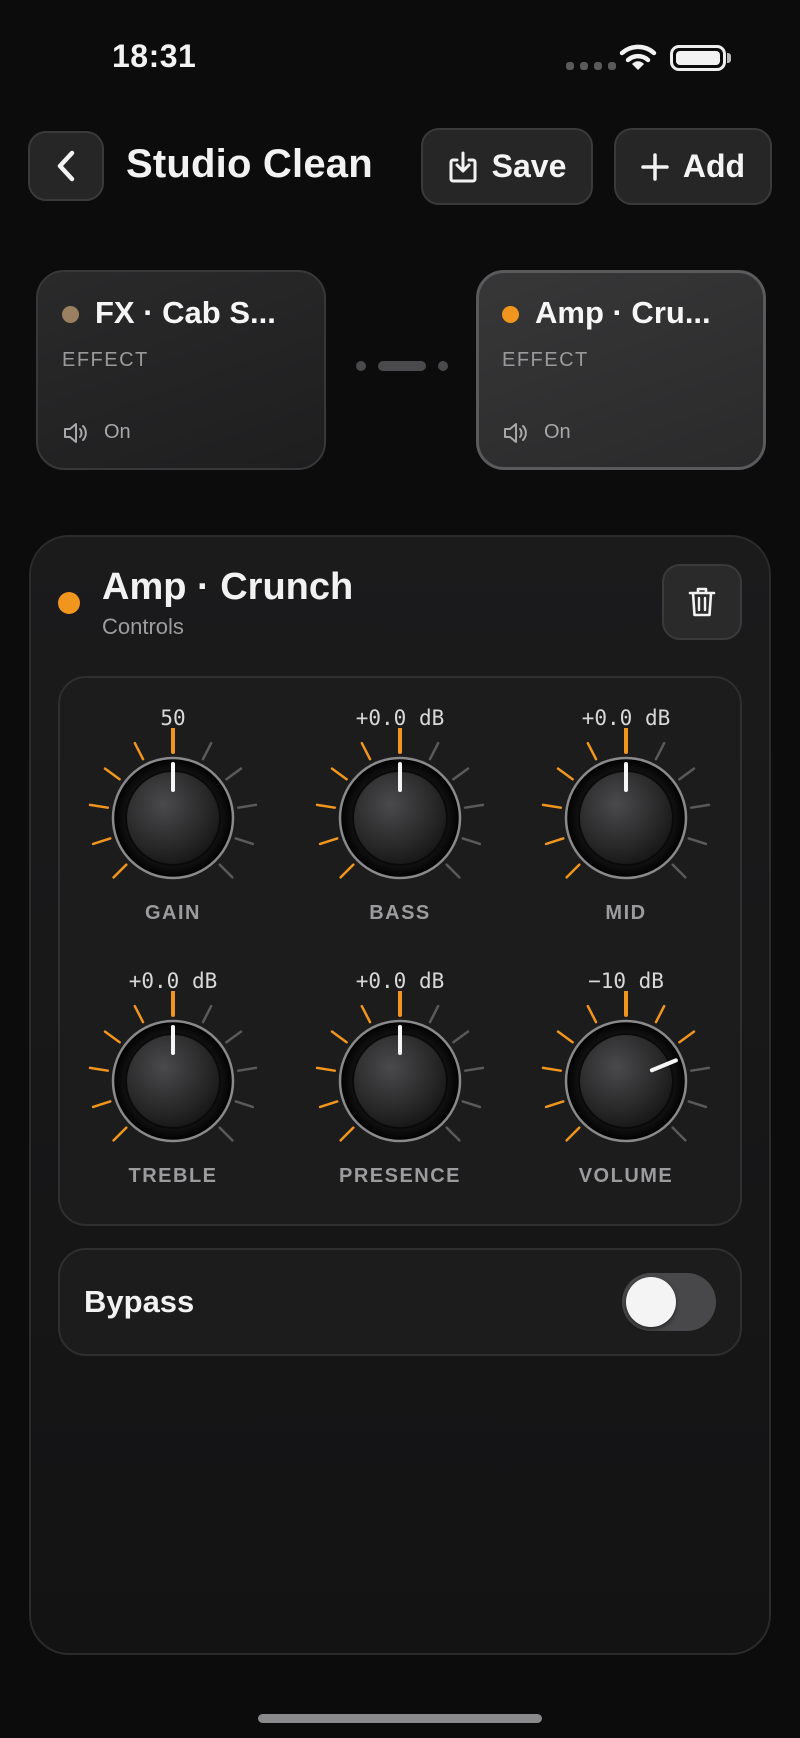 This screenshot has width=800, height=1738. I want to click on plus-icon, so click(655, 166).